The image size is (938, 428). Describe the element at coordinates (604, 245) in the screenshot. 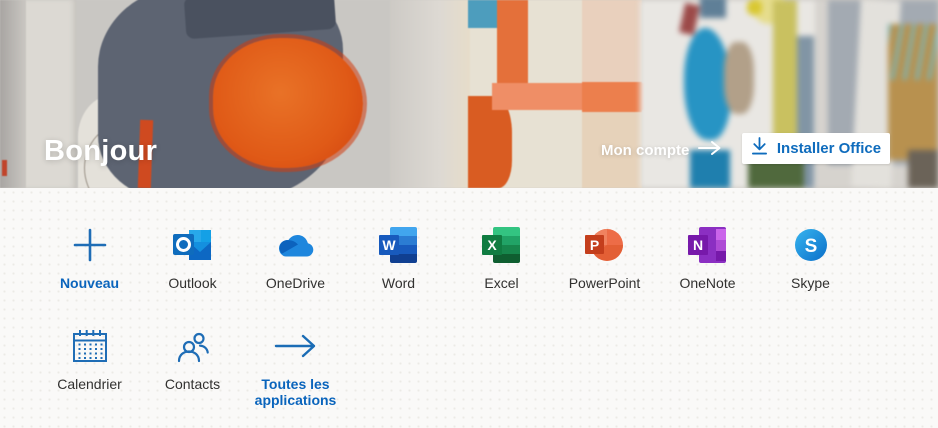

I see `powerpoint-icon: P` at that location.